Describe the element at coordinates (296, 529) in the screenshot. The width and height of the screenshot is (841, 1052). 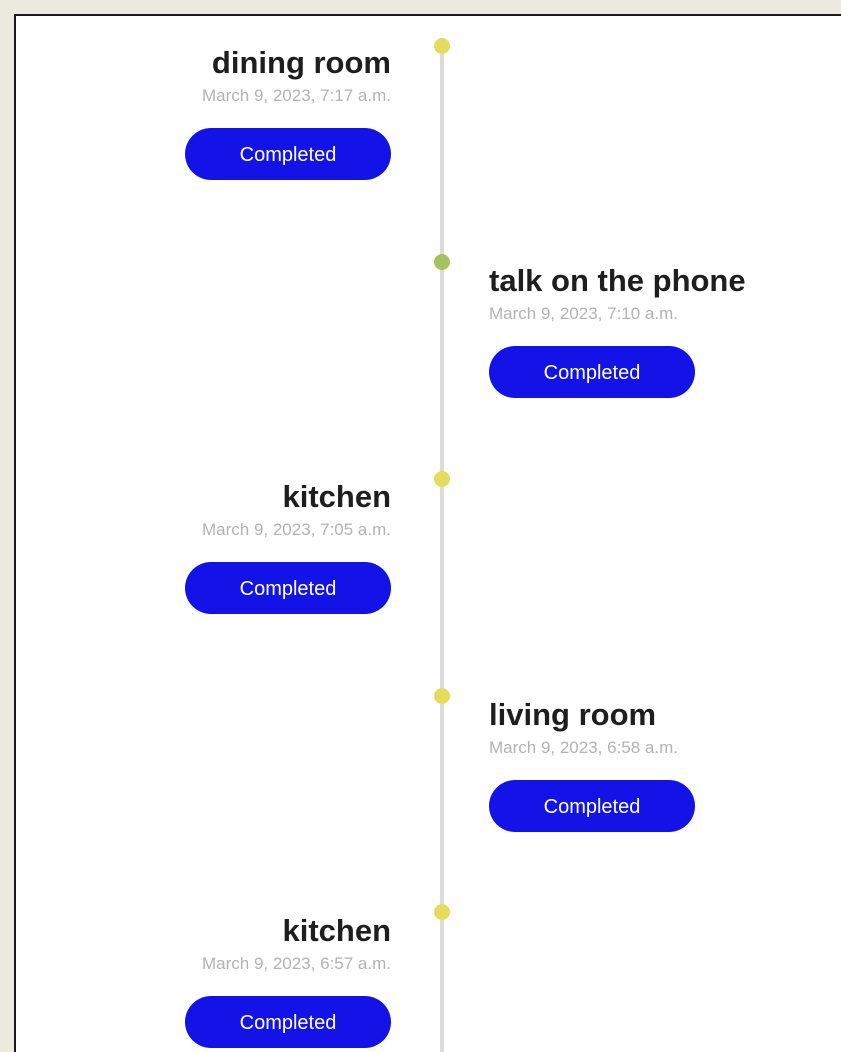
I see `entry-timestamp: March 9, 2023, 7:05 a.m.` at that location.